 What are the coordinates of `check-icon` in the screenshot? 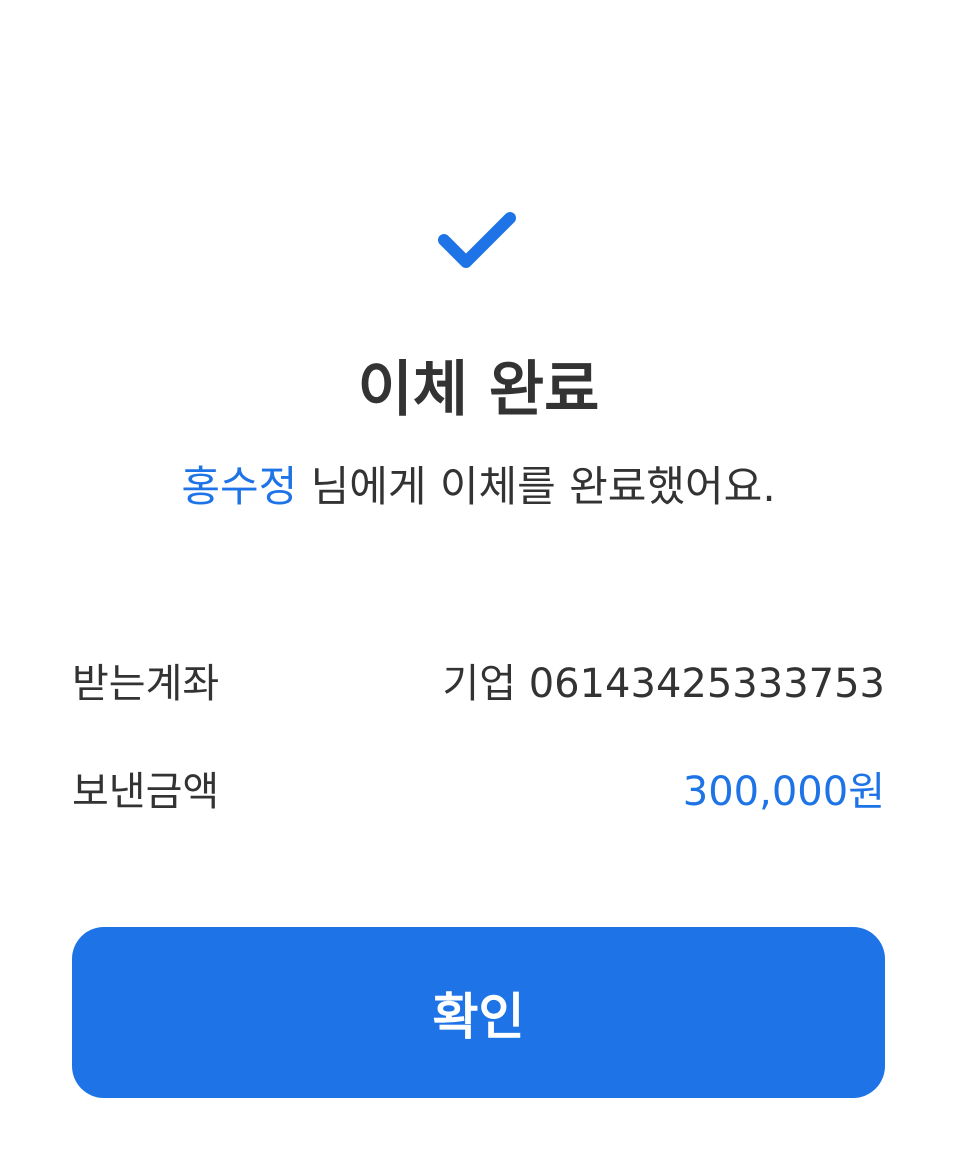 It's located at (477, 240).